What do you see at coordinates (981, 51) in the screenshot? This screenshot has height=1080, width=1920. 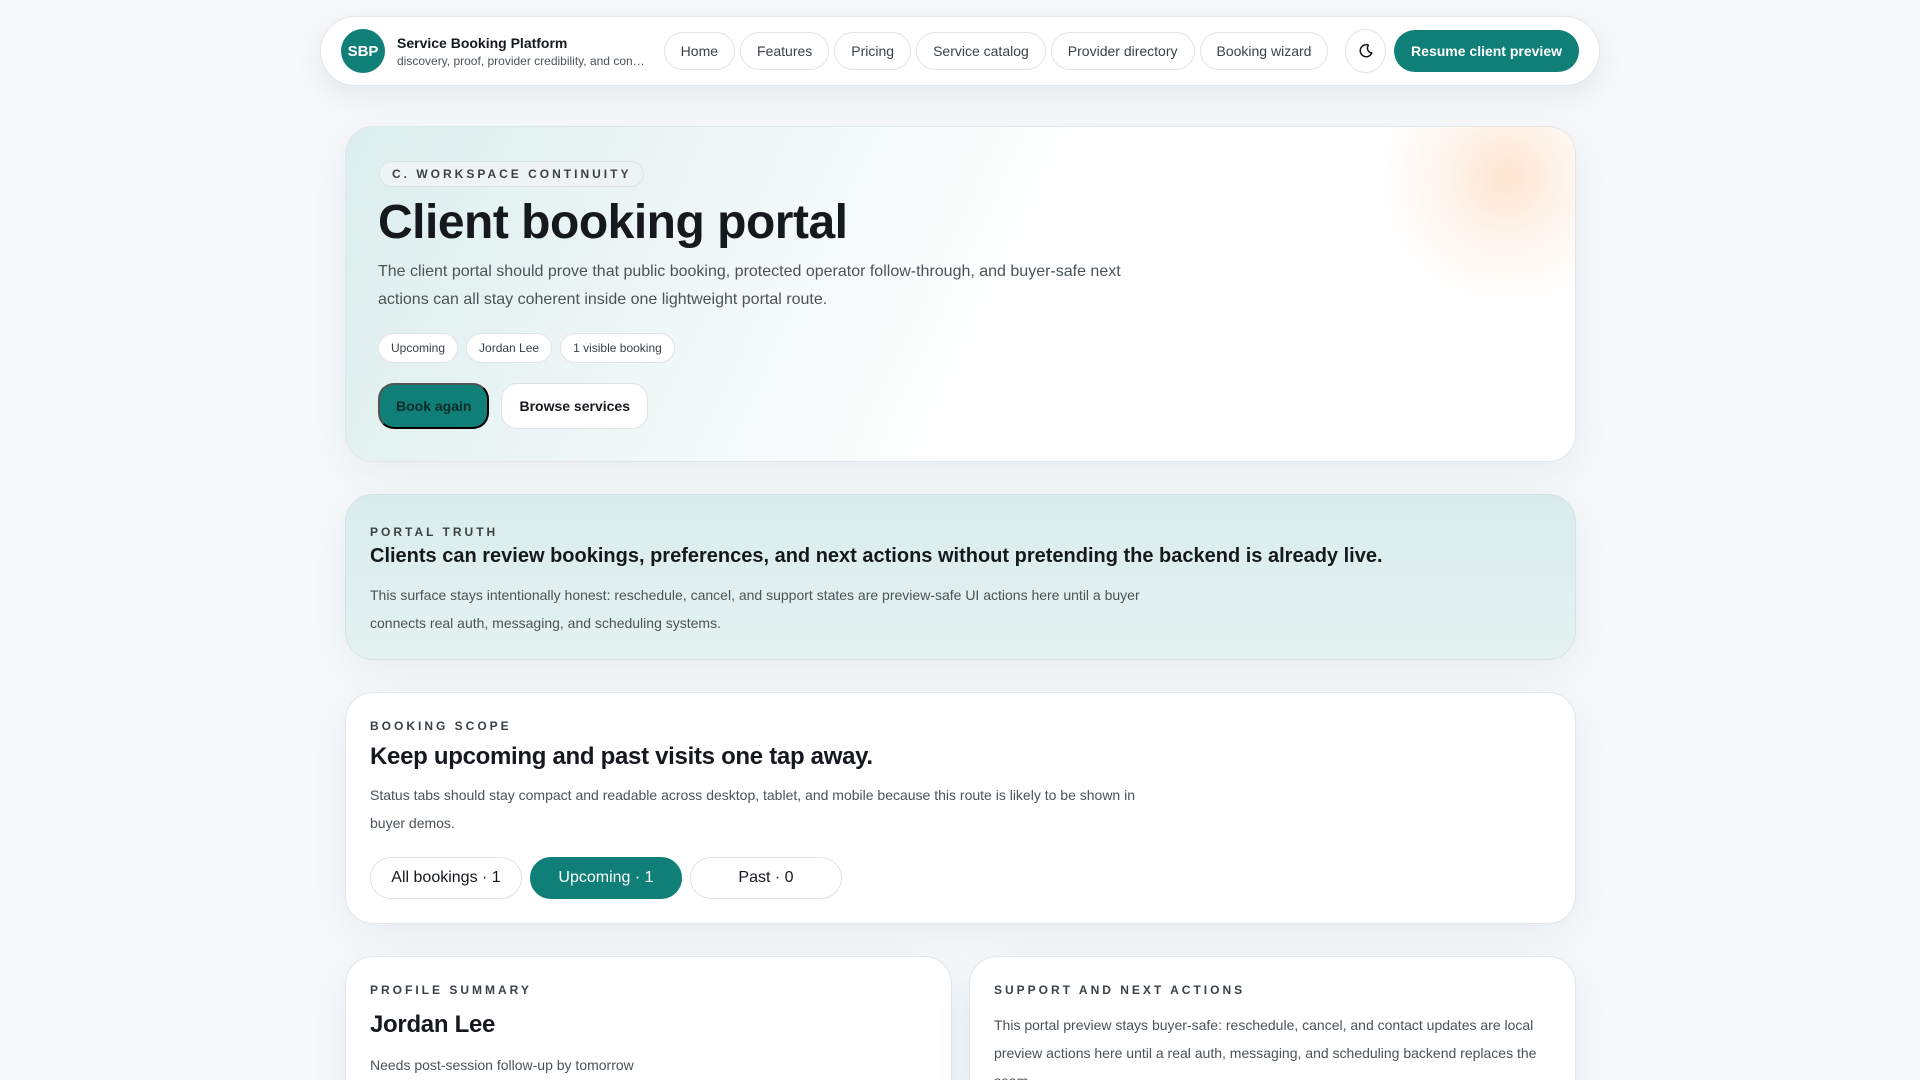 I see `nav-service-catalog: Service catalog` at bounding box center [981, 51].